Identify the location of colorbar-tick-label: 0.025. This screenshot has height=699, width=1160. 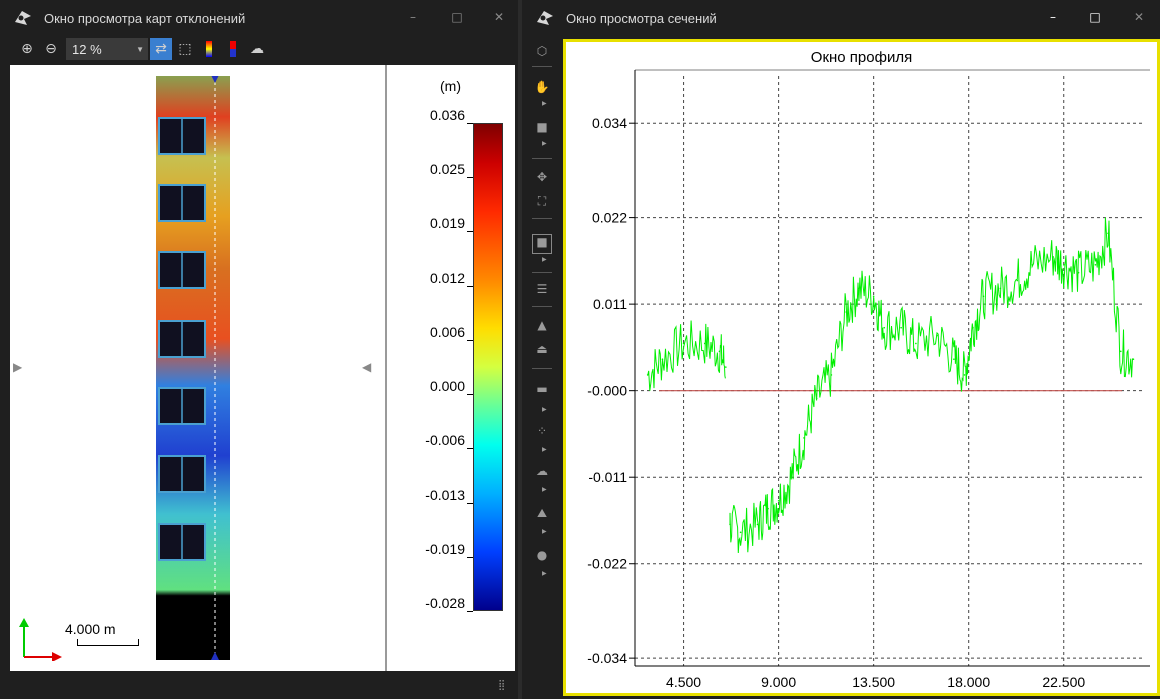
(447, 169).